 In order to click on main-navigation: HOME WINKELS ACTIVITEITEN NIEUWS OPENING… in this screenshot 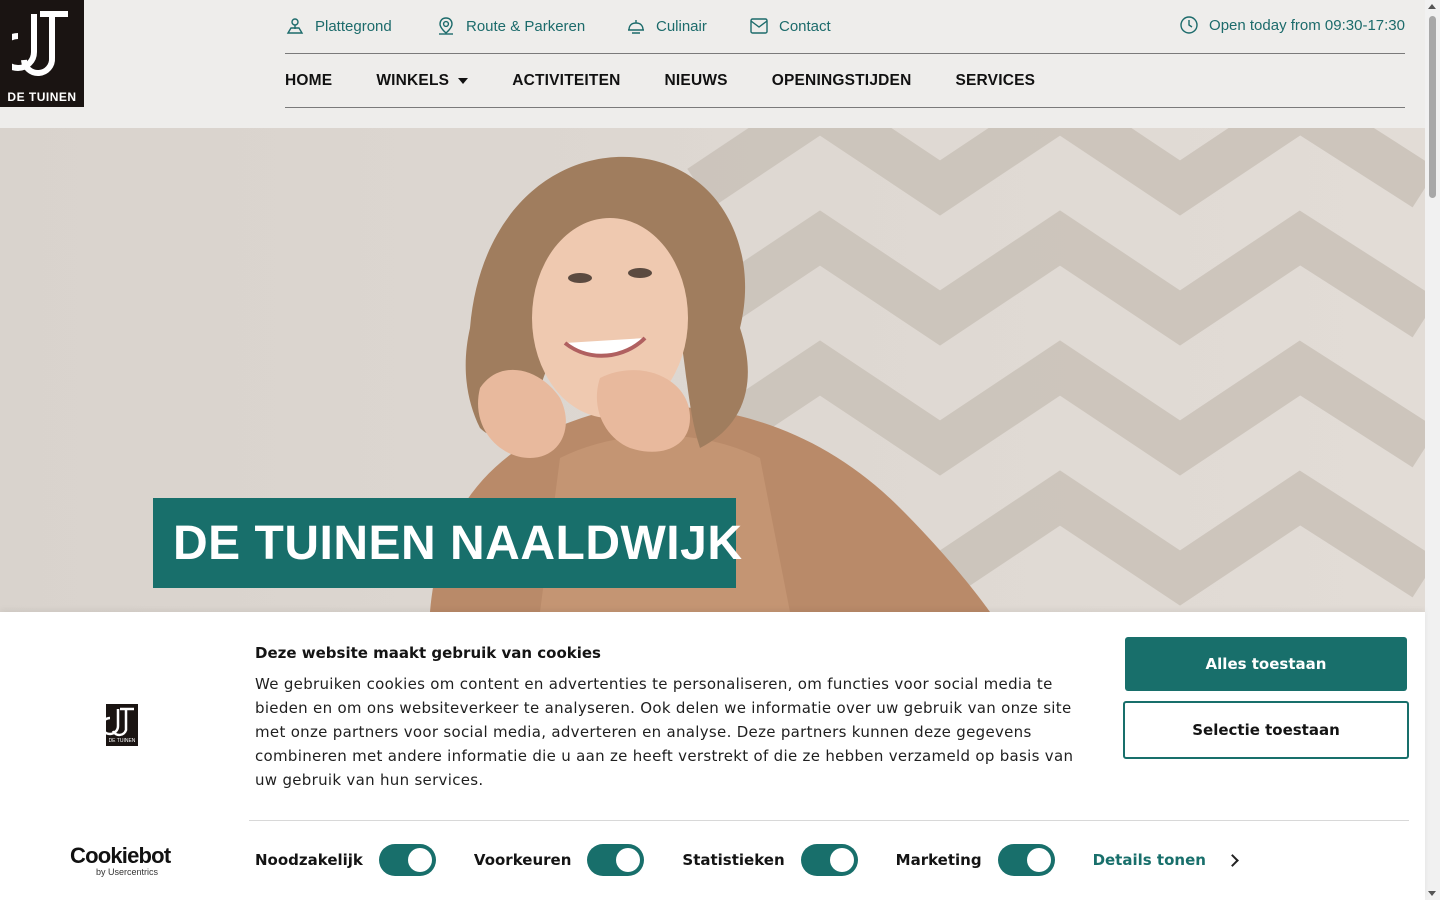, I will do `click(845, 81)`.